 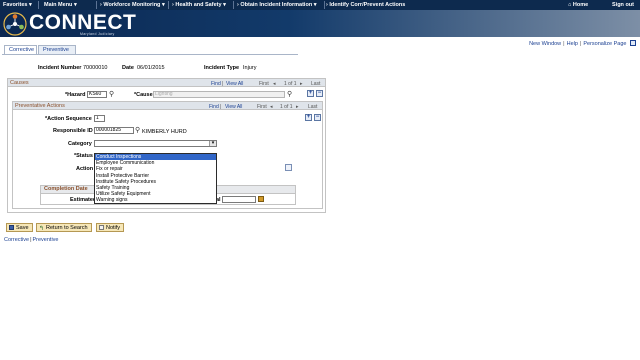 What do you see at coordinates (216, 84) in the screenshot?
I see `causes-find-link: Find` at bounding box center [216, 84].